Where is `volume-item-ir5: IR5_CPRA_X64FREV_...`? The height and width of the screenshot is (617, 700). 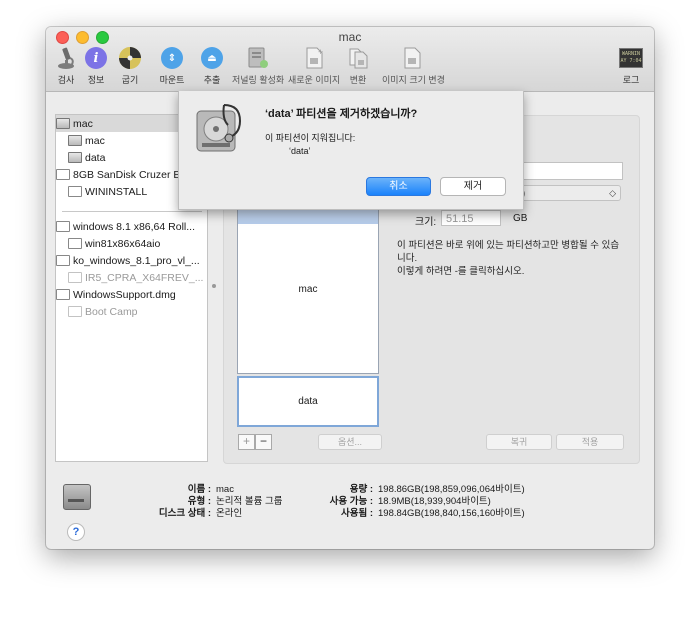
volume-item-ir5: IR5_CPRA_X64FREV_... is located at coordinates (137, 277).